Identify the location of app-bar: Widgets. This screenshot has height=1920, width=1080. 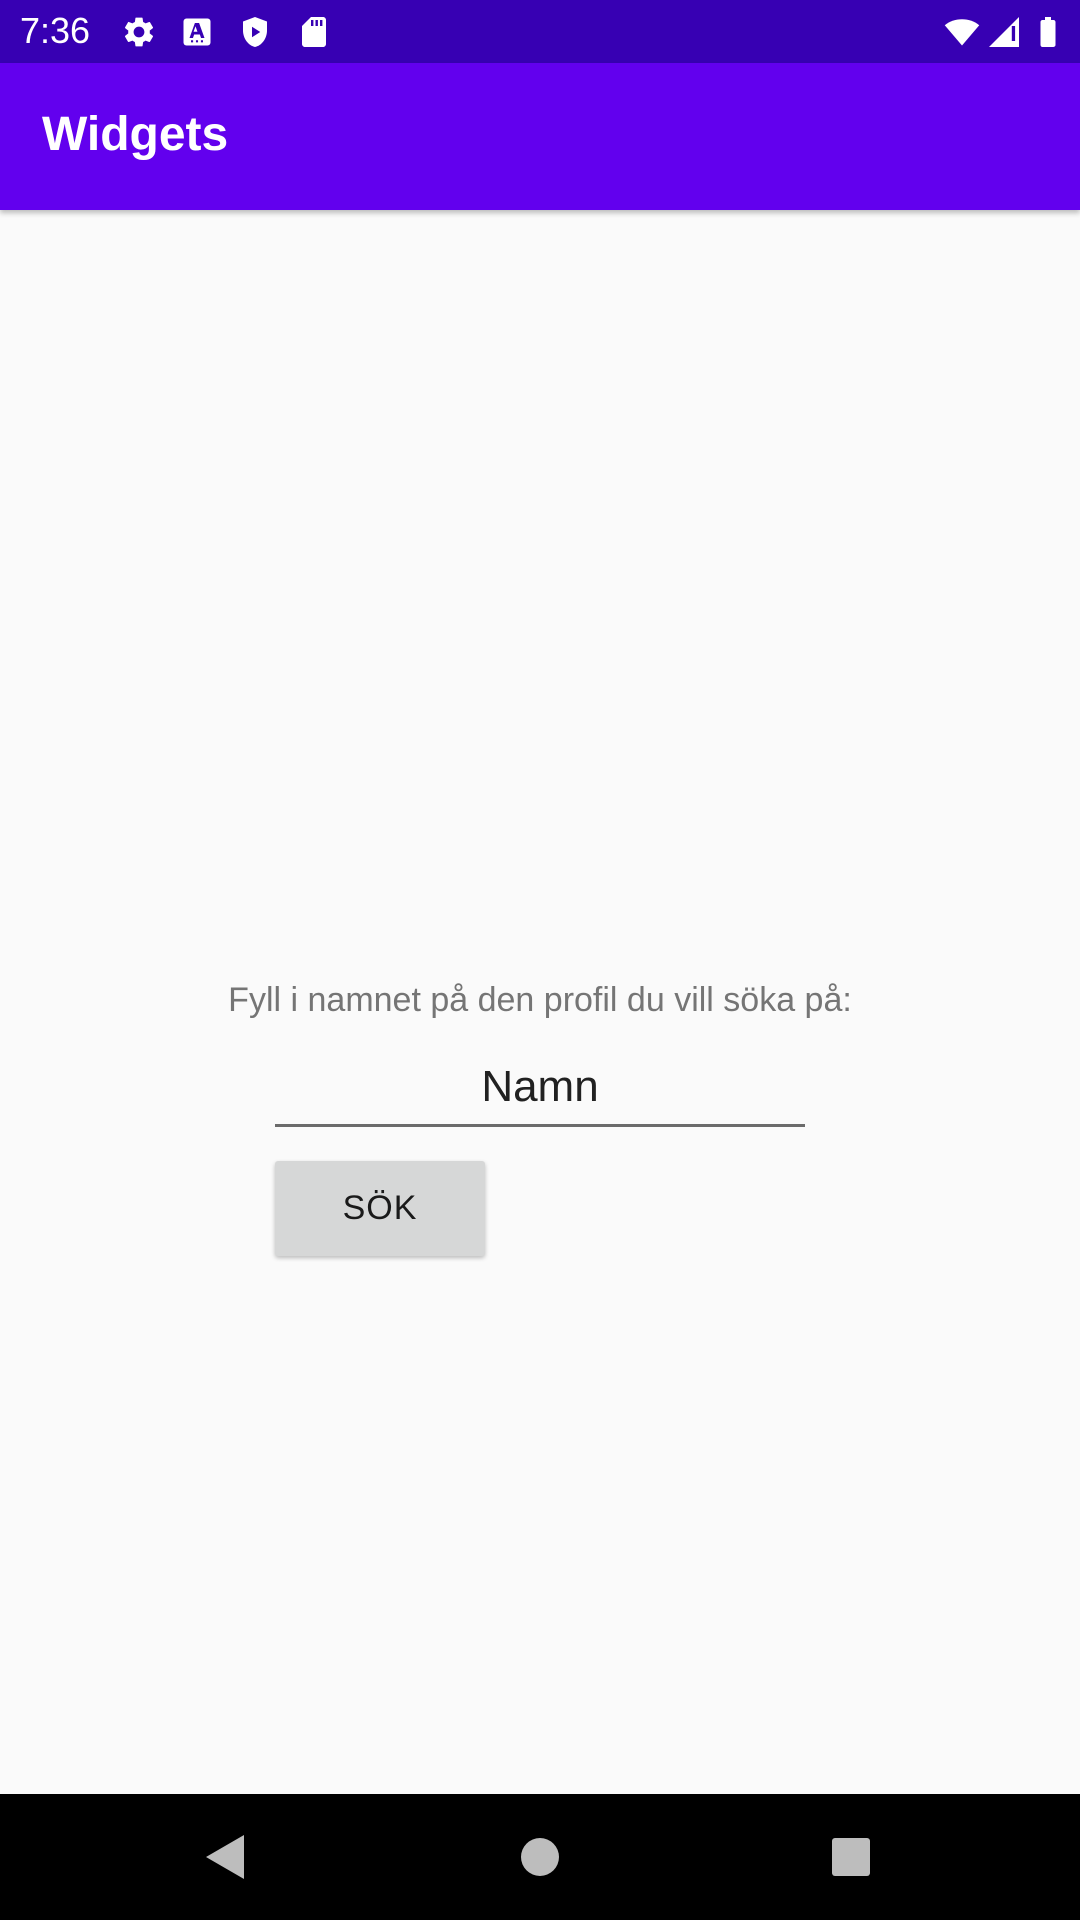
(540, 136).